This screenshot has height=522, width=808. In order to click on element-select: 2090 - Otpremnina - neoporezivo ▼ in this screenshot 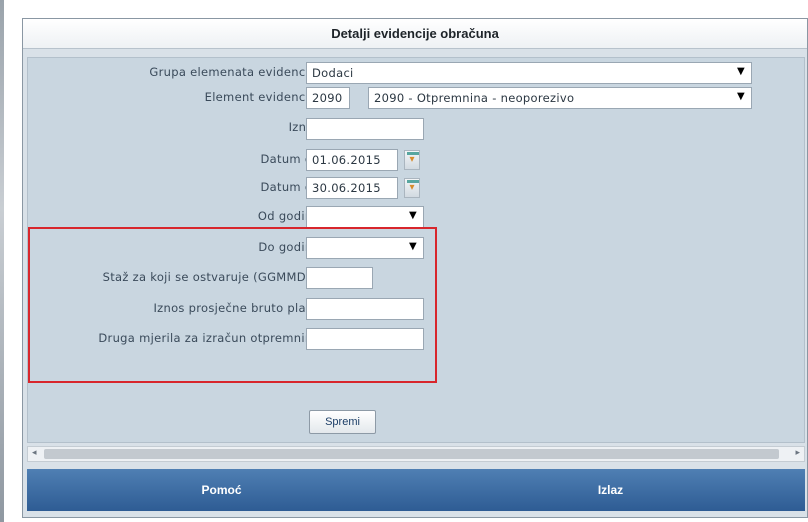, I will do `click(560, 98)`.